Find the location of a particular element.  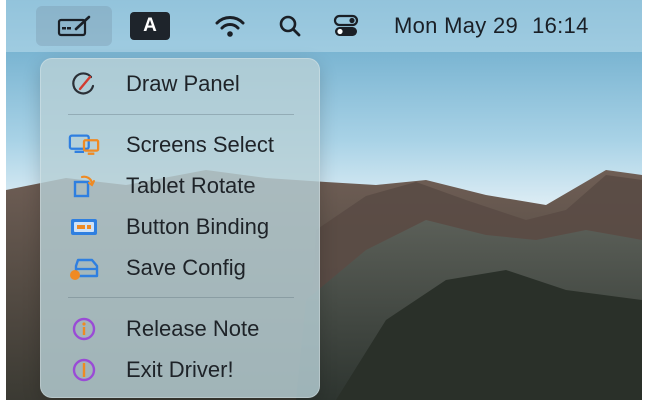

menu-item-label: Release Note is located at coordinates (193, 328).